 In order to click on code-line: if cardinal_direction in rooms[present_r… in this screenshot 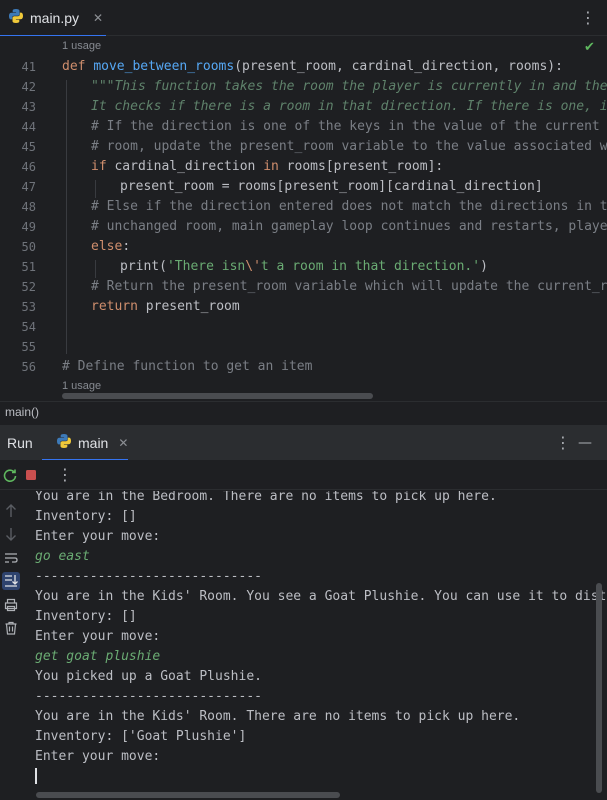, I will do `click(267, 166)`.